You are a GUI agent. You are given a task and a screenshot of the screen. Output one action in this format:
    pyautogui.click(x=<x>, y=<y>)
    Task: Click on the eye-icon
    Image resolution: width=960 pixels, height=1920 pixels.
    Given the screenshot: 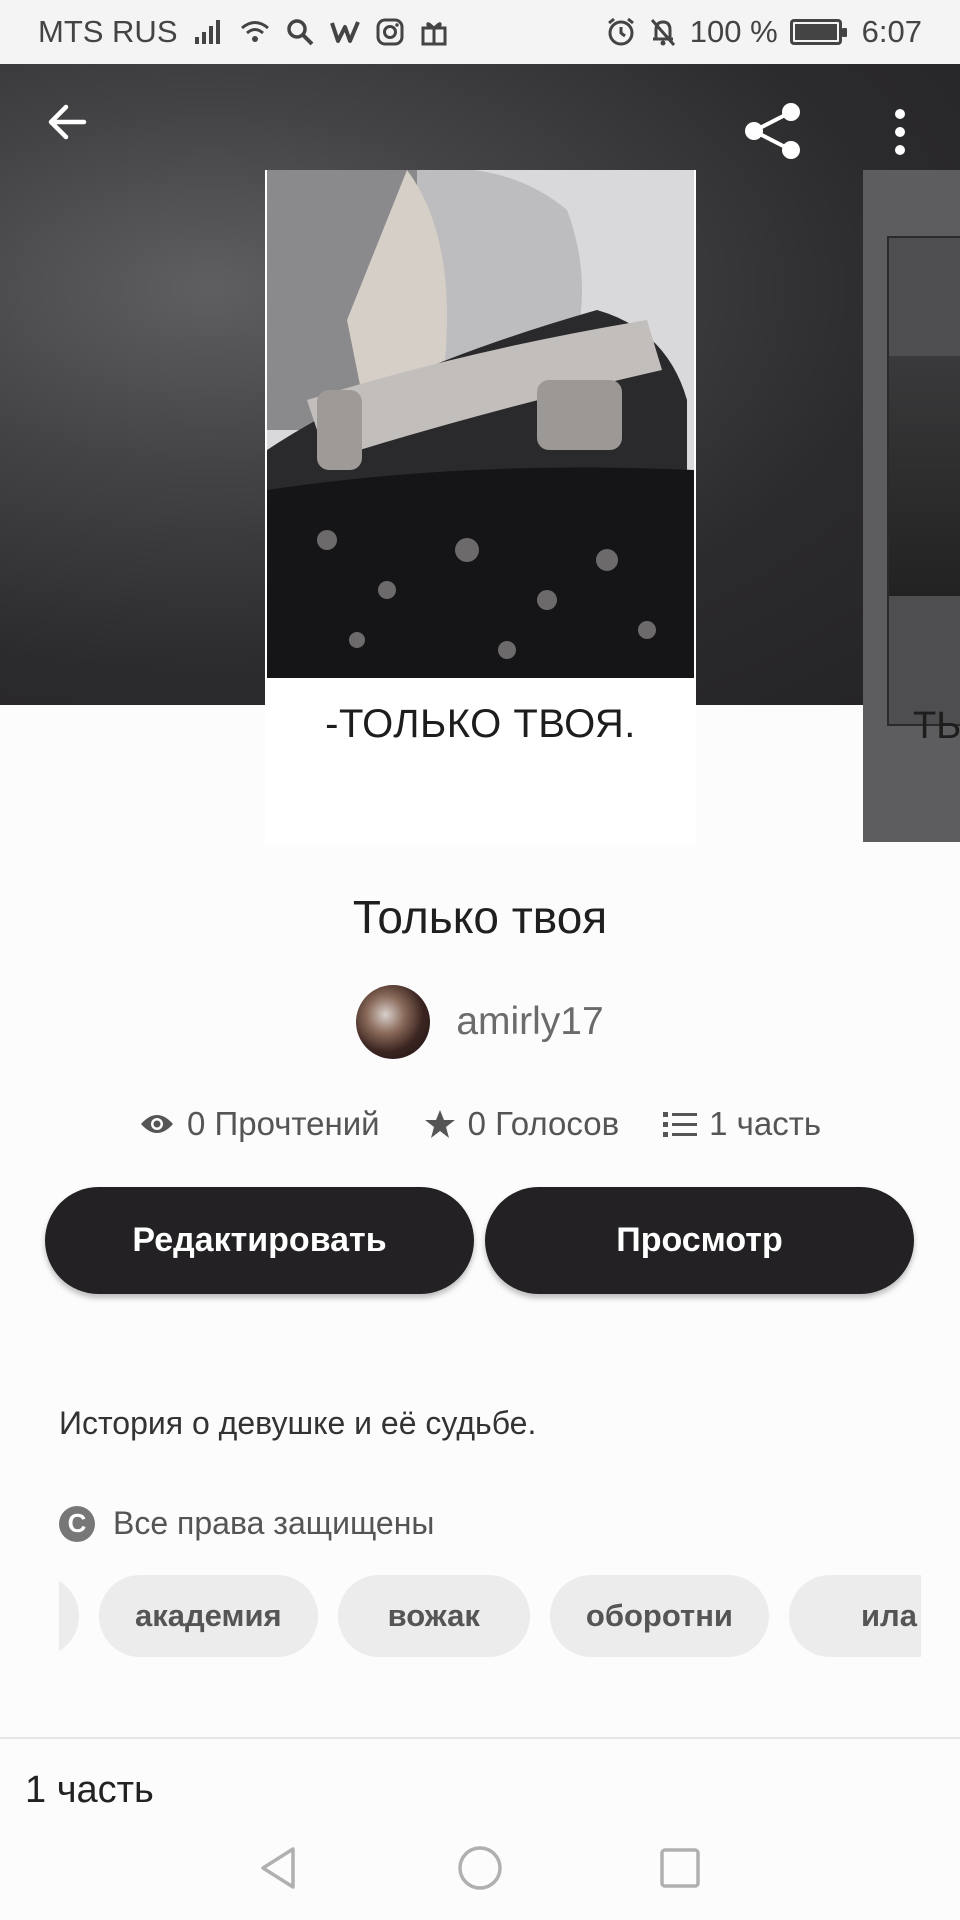 What is the action you would take?
    pyautogui.click(x=156, y=1124)
    